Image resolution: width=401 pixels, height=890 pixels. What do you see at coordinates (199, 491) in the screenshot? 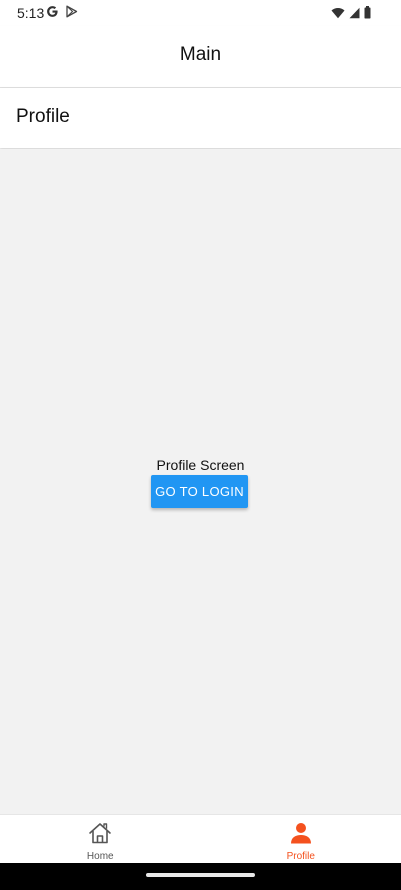
I see `go-to-login-button: GO TO LOGIN` at bounding box center [199, 491].